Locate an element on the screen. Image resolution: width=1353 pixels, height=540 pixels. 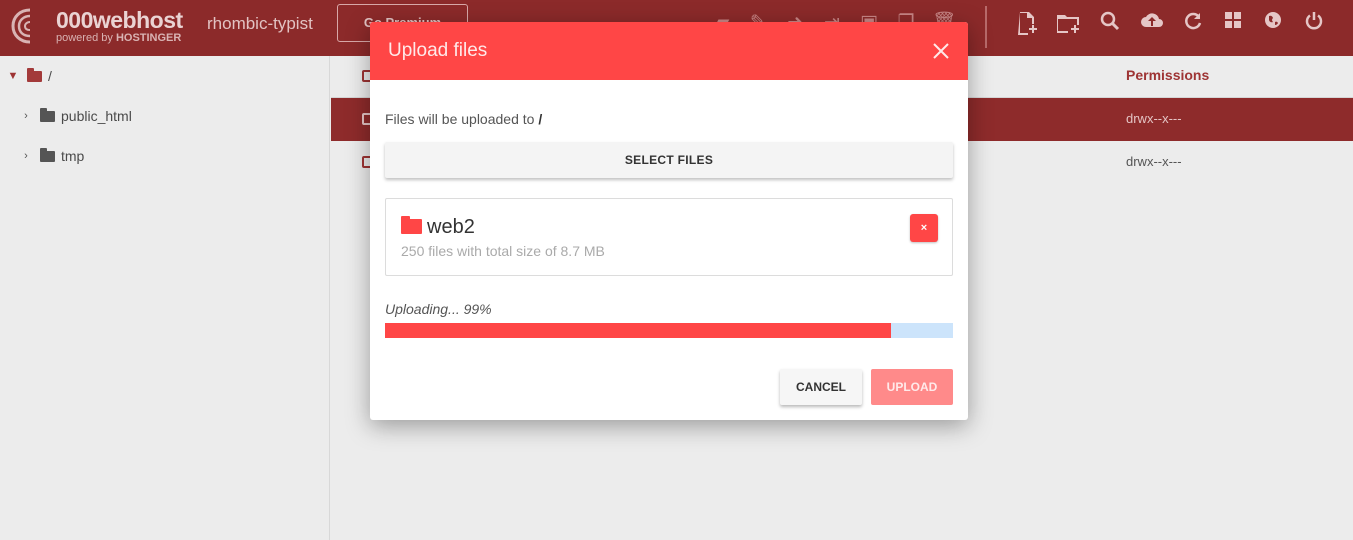
cancel-button: CANCEL is located at coordinates (821, 387).